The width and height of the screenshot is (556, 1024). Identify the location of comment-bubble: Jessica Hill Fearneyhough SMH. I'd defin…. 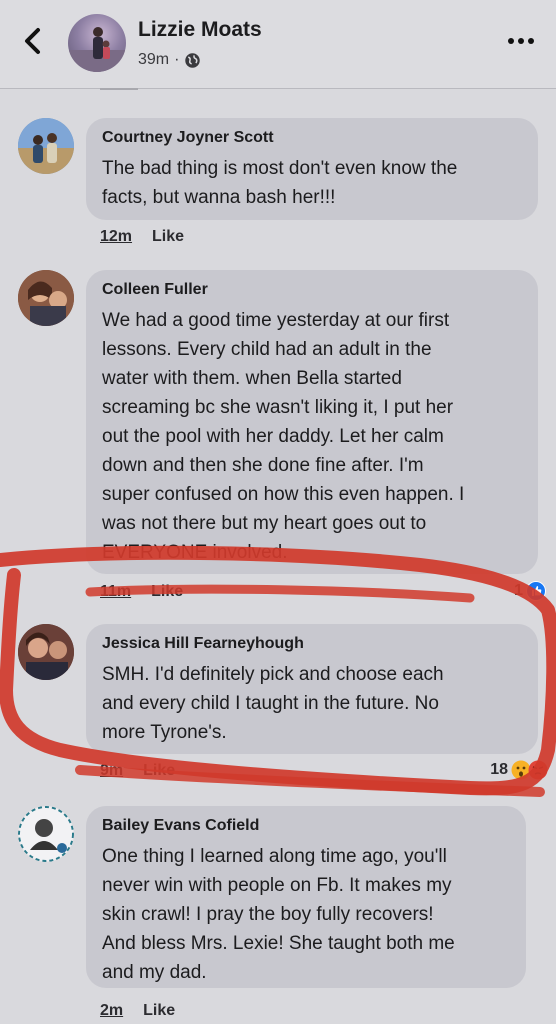
(312, 689).